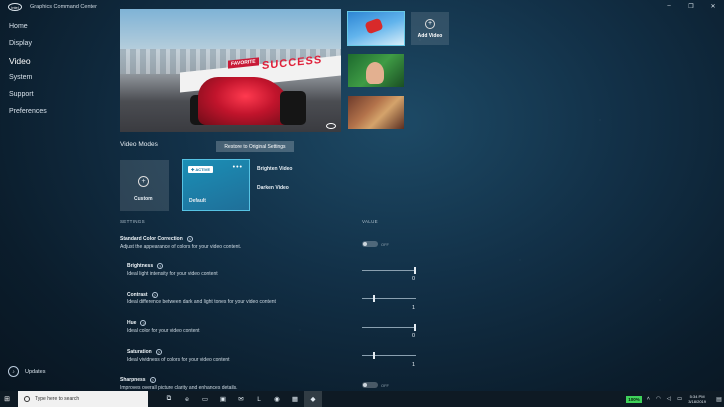  What do you see at coordinates (50, 43) in the screenshot?
I see `sidebar-item-display: Display` at bounding box center [50, 43].